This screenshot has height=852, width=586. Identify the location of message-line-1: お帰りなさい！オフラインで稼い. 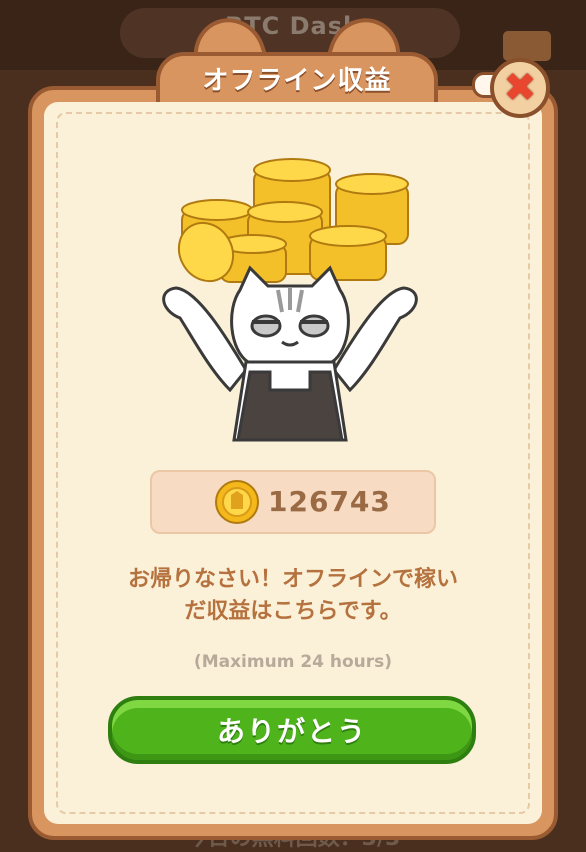
(292, 579).